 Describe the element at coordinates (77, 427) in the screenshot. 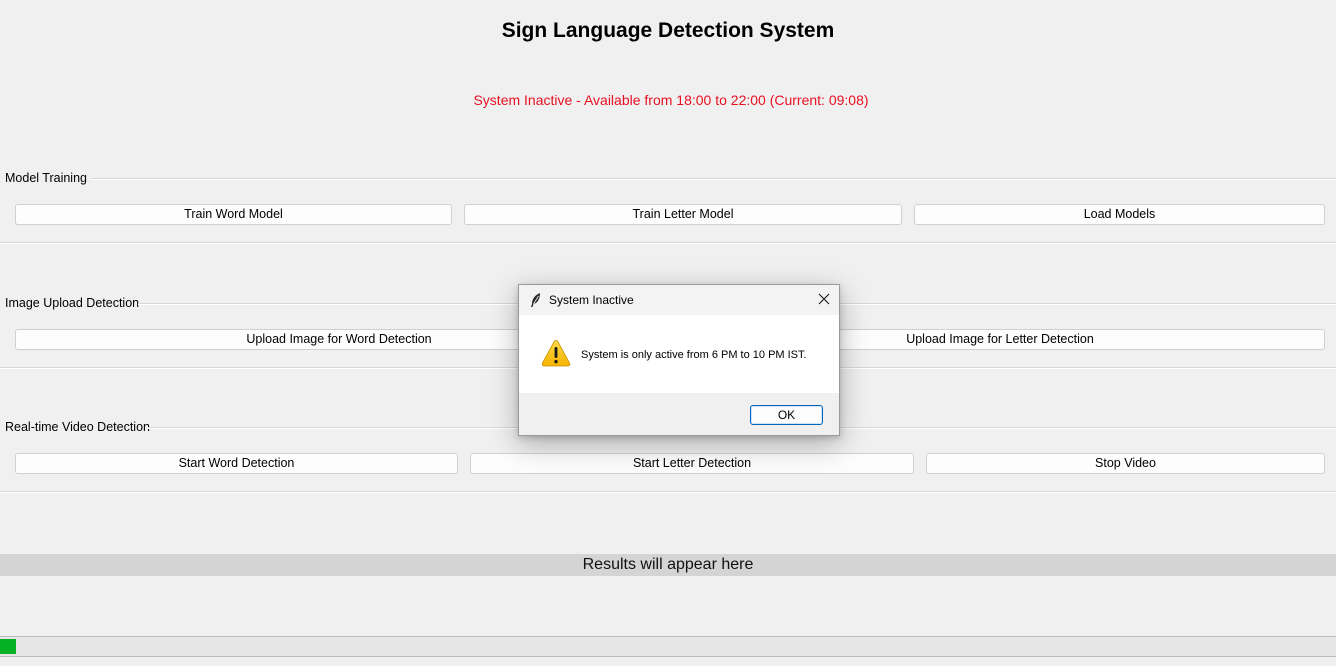

I see `section-label-video-detection: Real-time Video Detection` at that location.